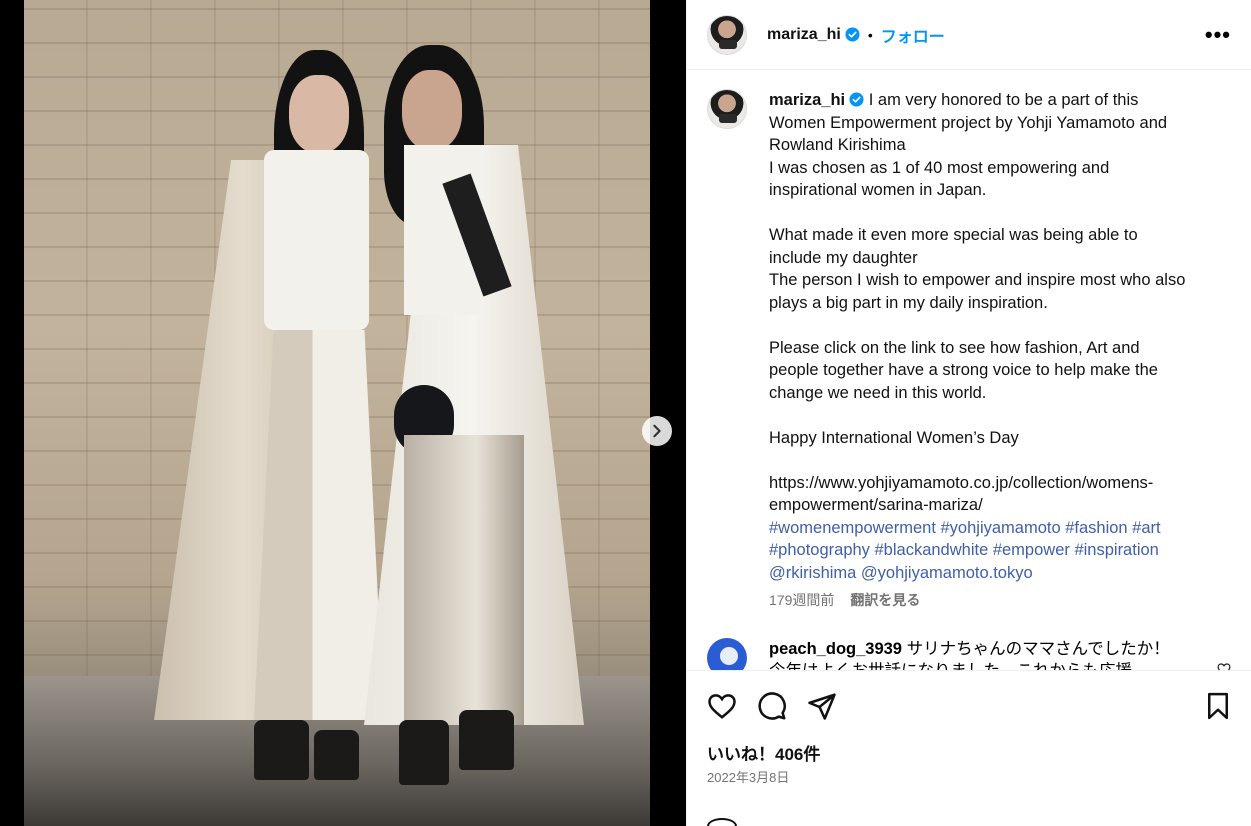  I want to click on bookmark-icon, so click(1218, 706).